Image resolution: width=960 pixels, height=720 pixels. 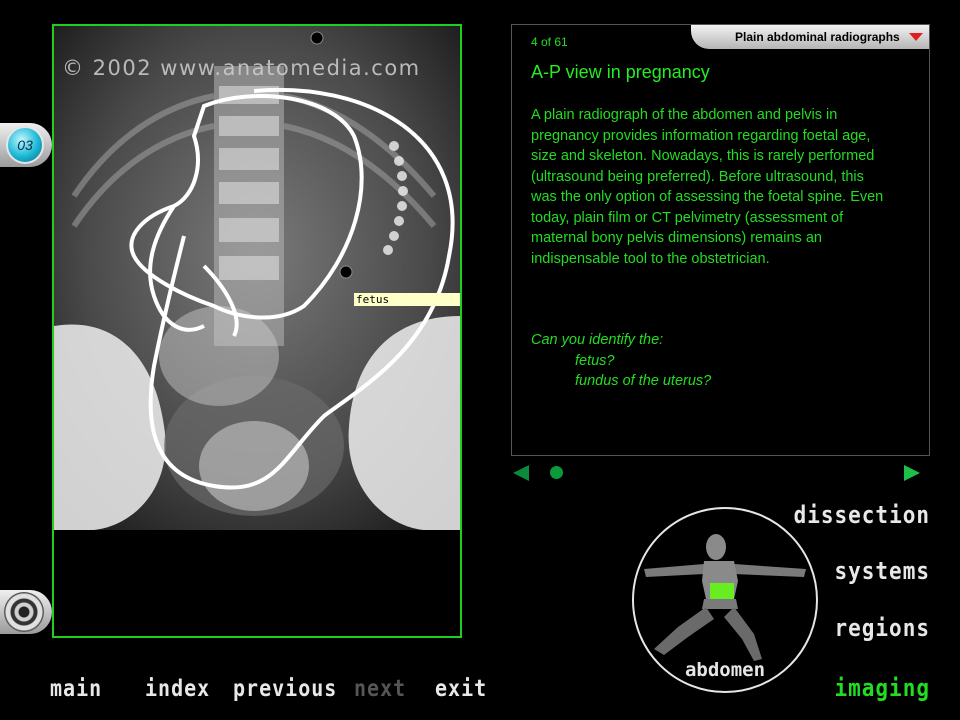 What do you see at coordinates (380, 688) in the screenshot?
I see `nav-next: next` at bounding box center [380, 688].